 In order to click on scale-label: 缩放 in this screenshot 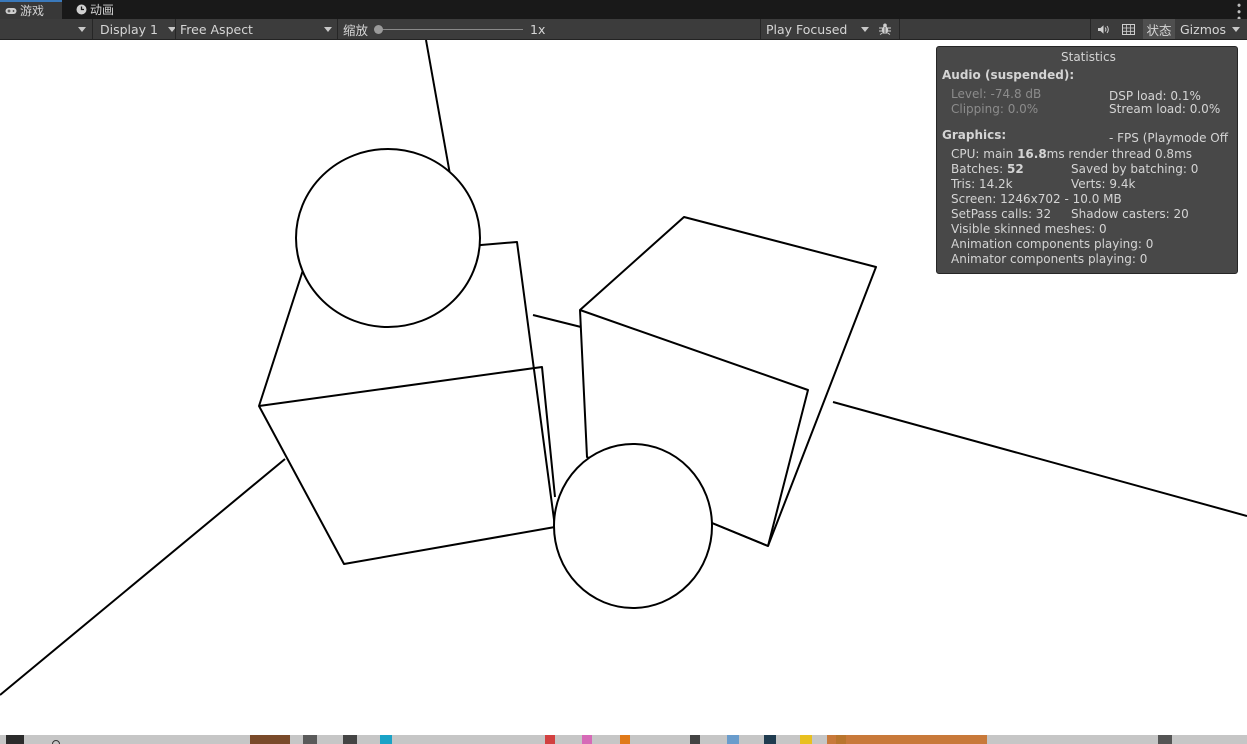, I will do `click(356, 30)`.